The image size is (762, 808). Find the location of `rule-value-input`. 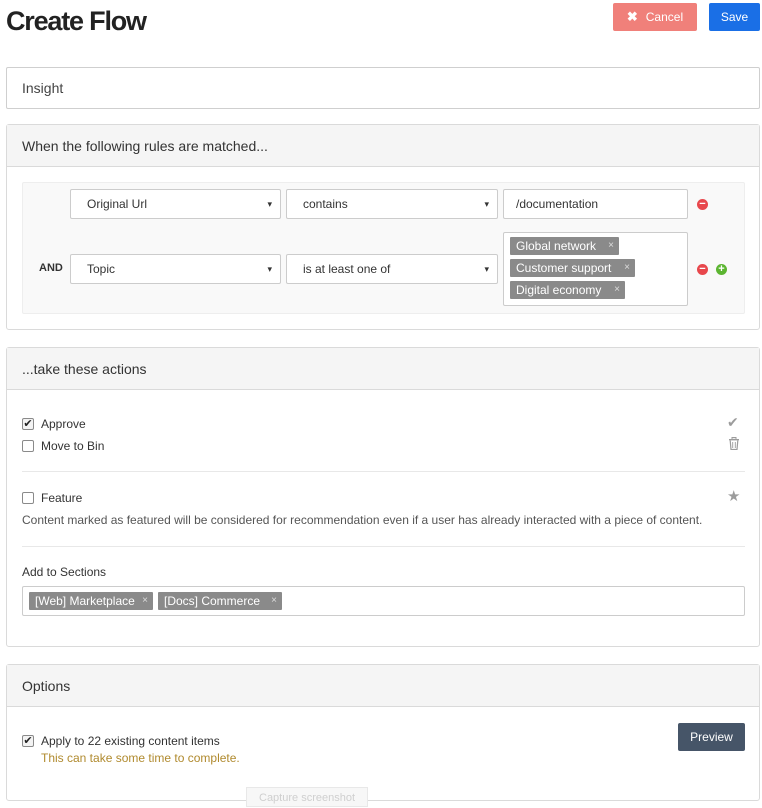

rule-value-input is located at coordinates (595, 204).